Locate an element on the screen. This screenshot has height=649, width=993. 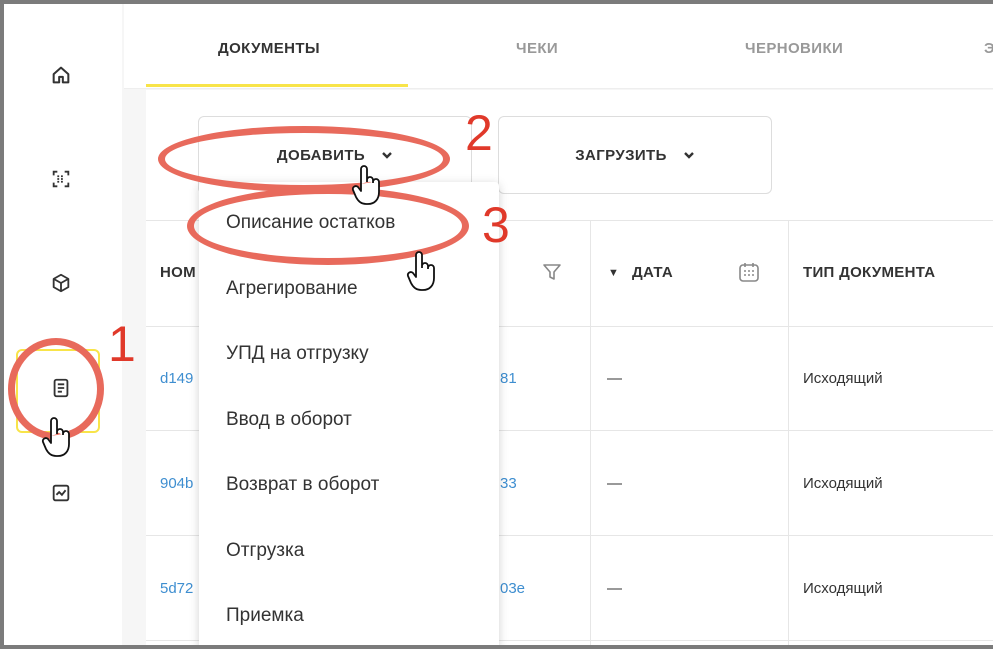
filter-icon is located at coordinates (552, 274).